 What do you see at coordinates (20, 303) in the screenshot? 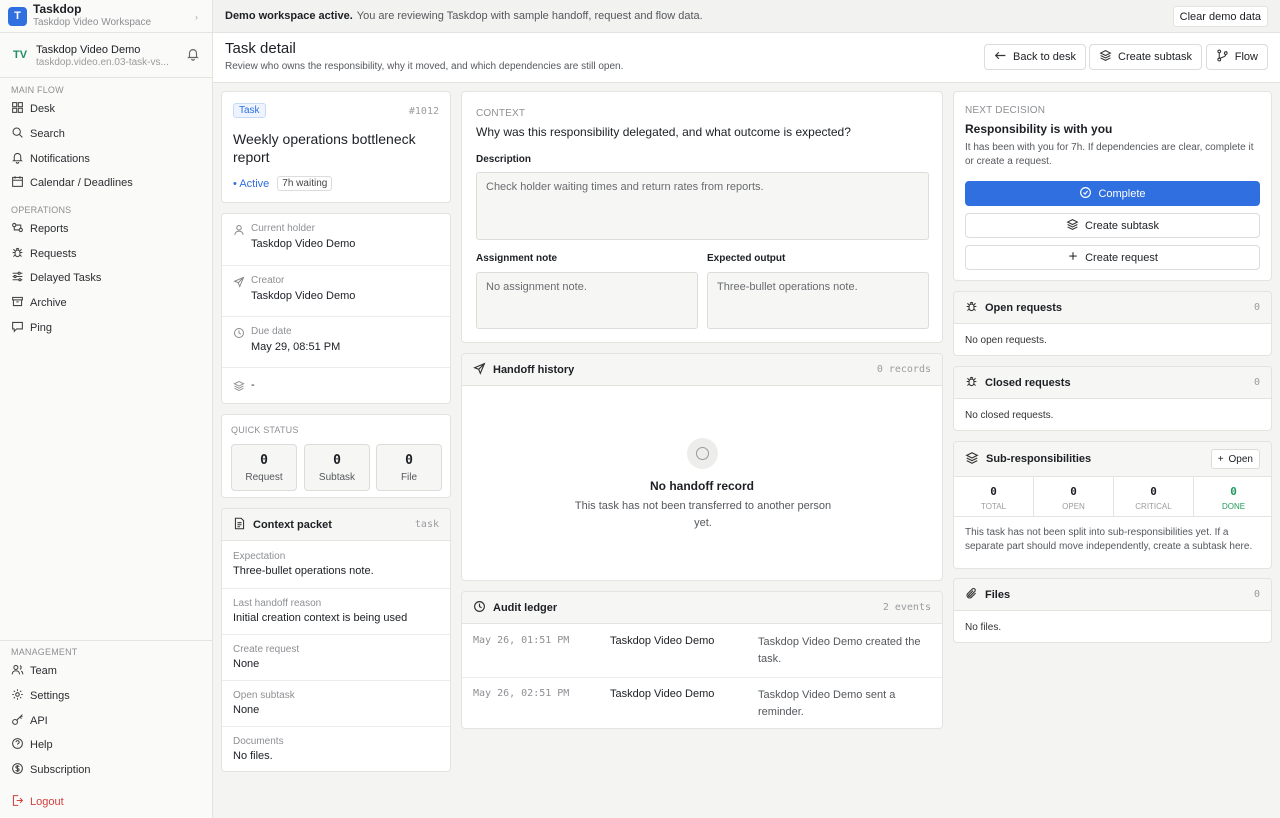
I see `archive-icon` at bounding box center [20, 303].